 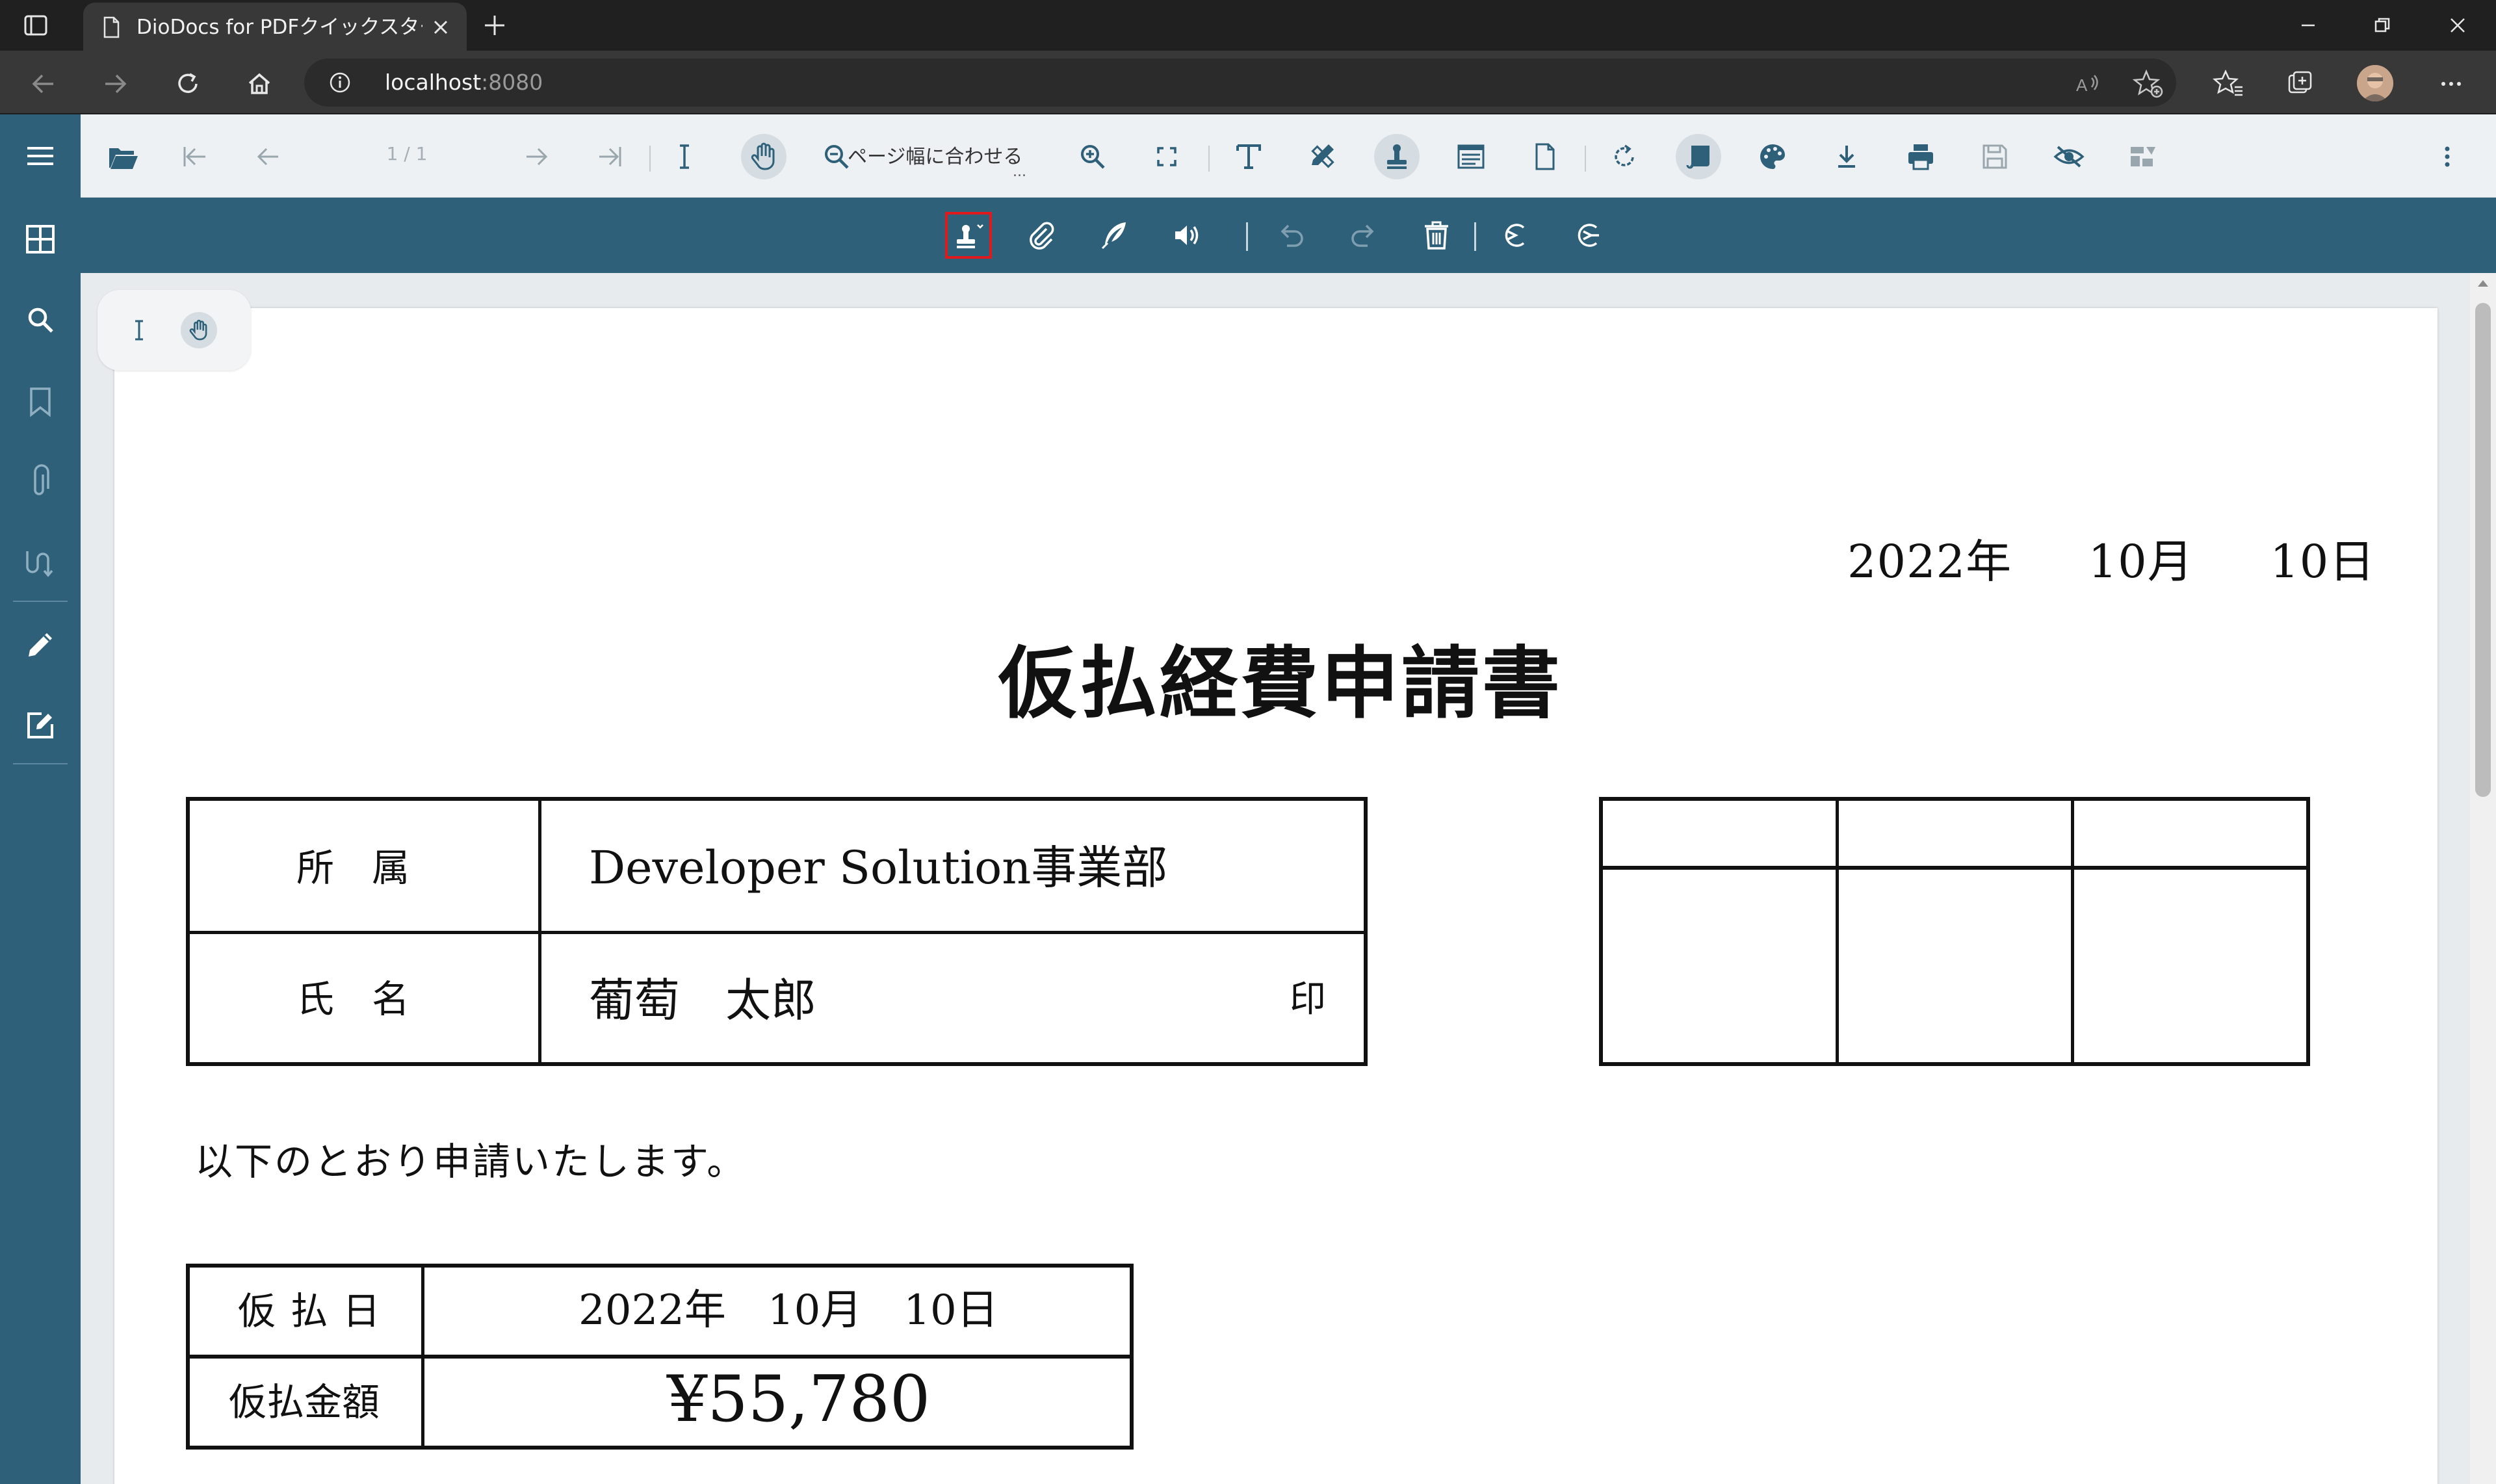 I want to click on redact-button, so click(x=1514, y=235).